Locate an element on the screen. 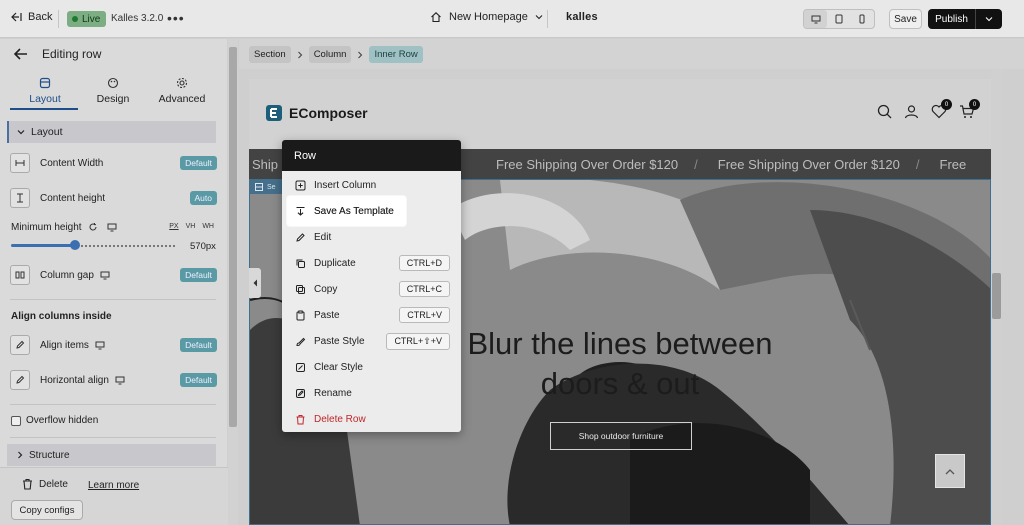 The image size is (1024, 525). panel-scrollbar-thumb is located at coordinates (233, 237).